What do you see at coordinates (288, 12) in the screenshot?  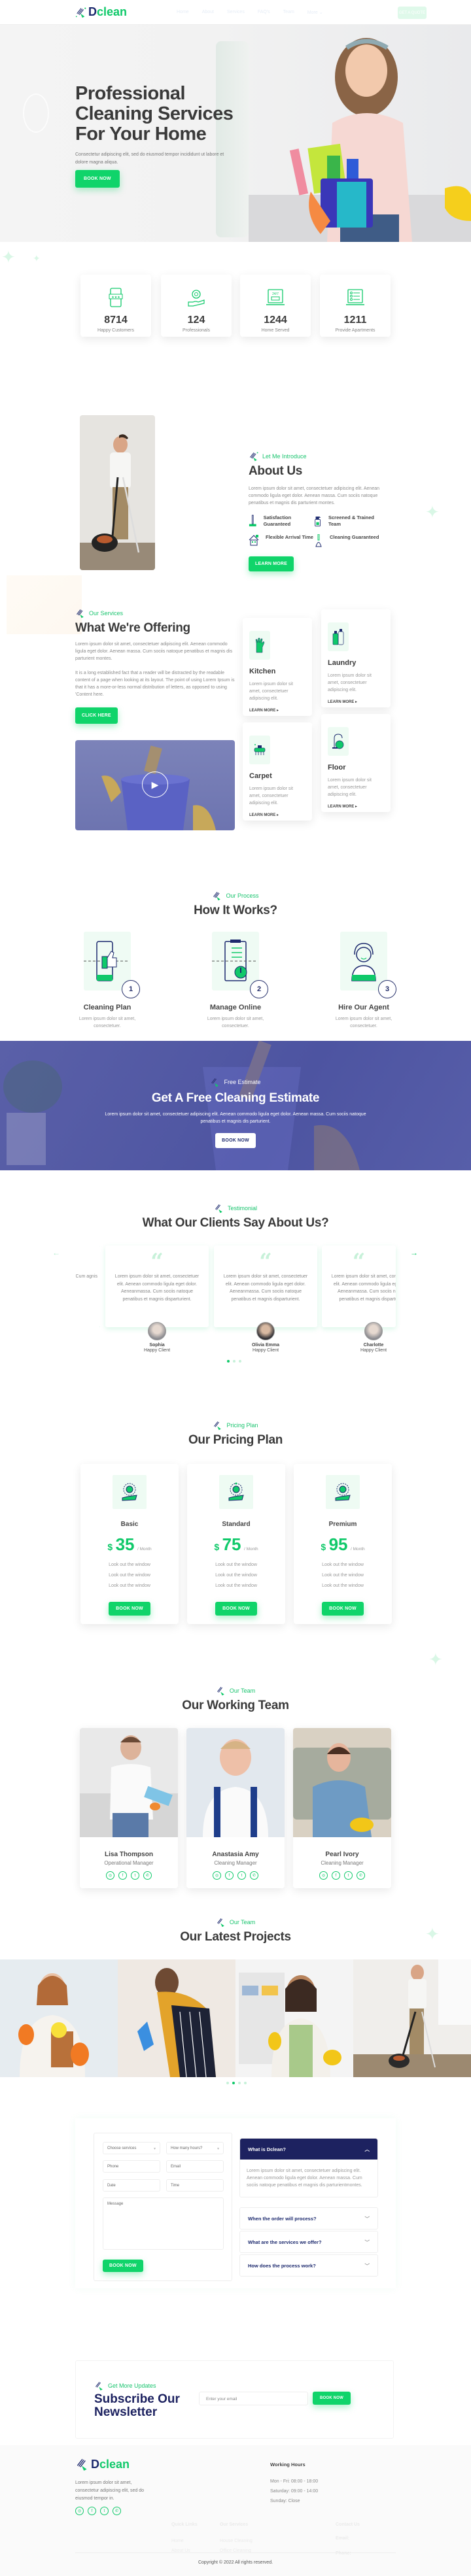 I see `nav-team: Team` at bounding box center [288, 12].